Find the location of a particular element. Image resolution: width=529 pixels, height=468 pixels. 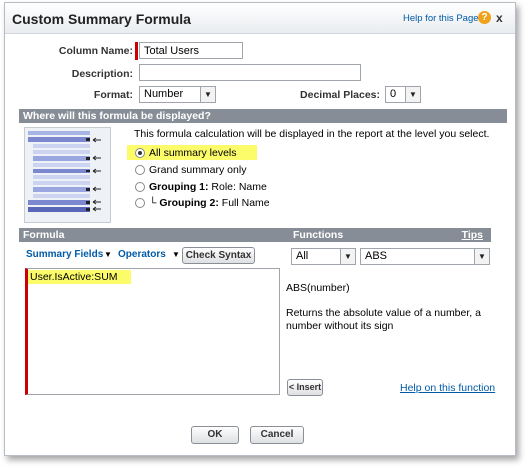

column-name-label: Column Name: is located at coordinates (95, 51).